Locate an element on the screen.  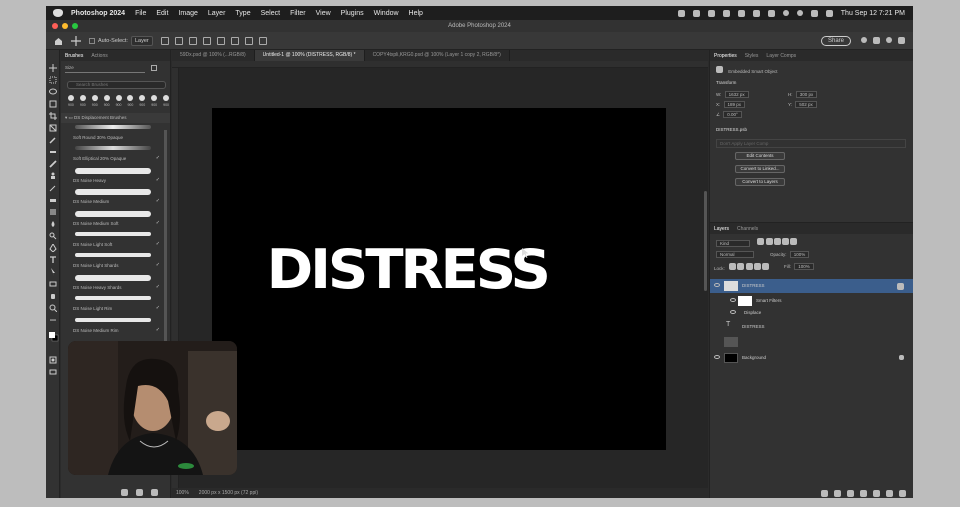
brush-size-slider is located at coordinates (105, 72).